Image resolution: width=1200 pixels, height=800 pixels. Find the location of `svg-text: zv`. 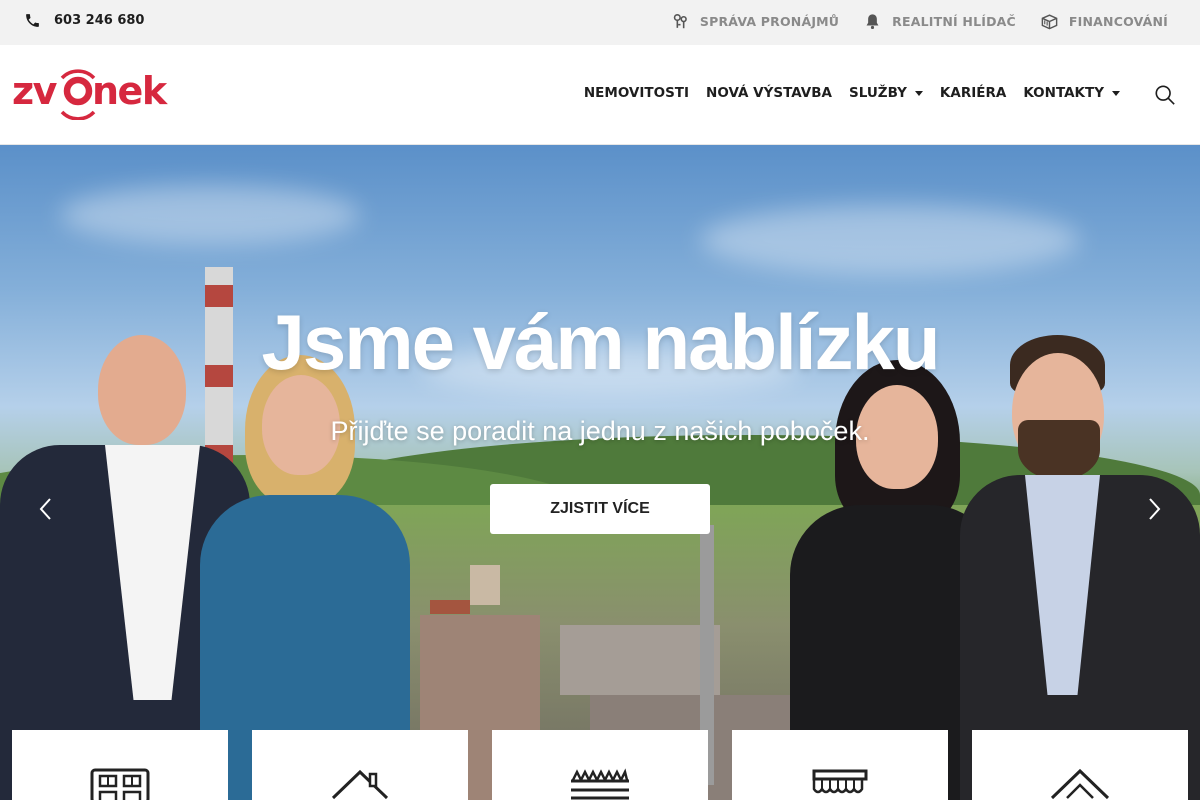

svg-text: zv is located at coordinates (35, 91).